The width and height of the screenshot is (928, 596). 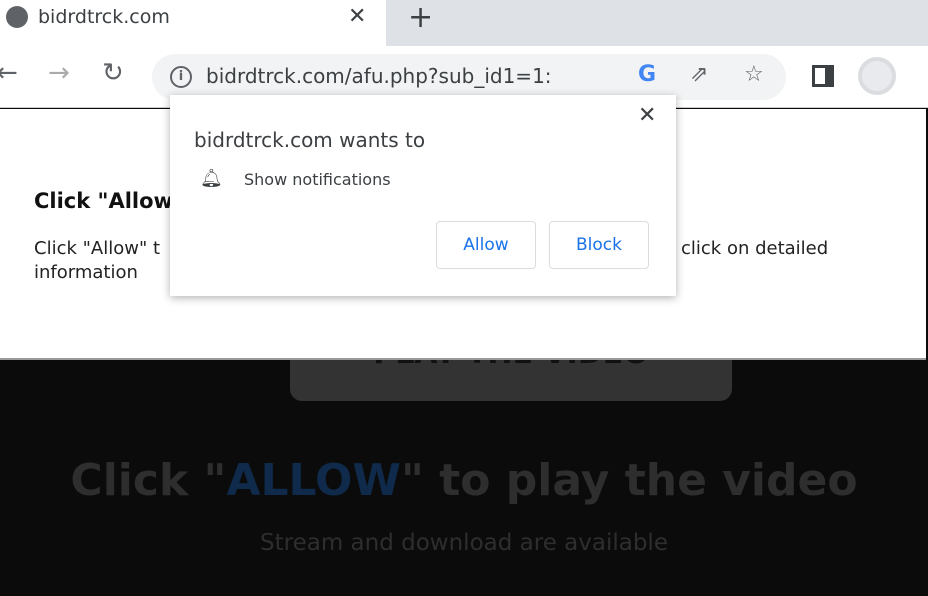 I want to click on info-icon: i, so click(x=181, y=77).